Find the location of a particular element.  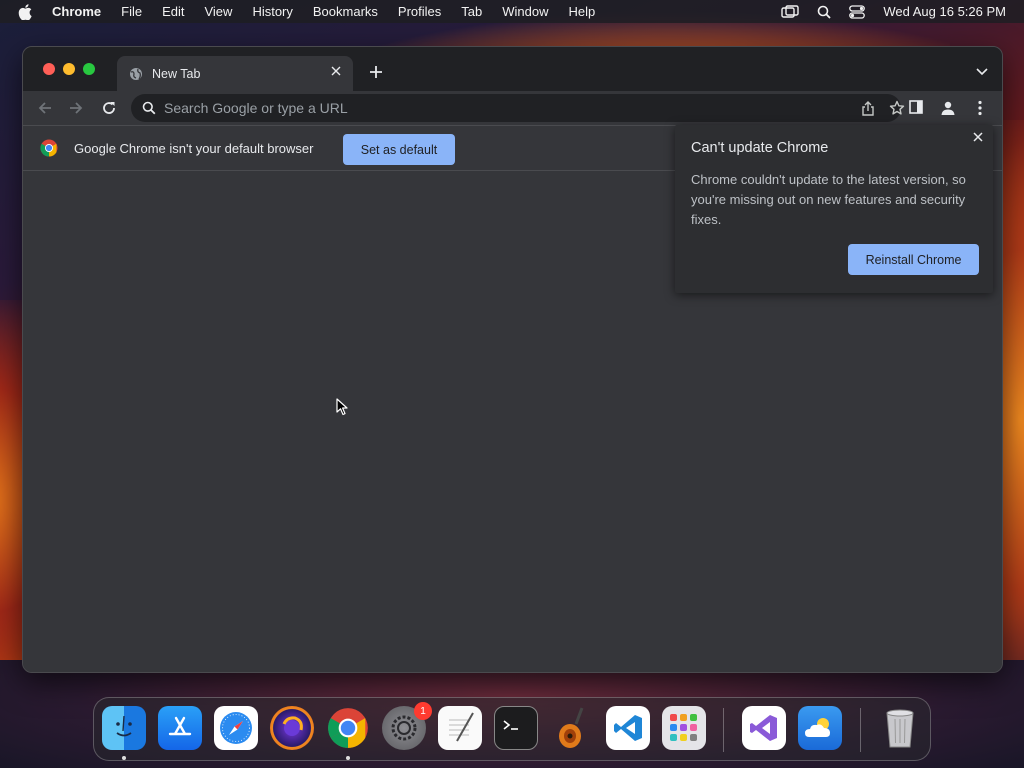

menu-bookmarks: Bookmarks is located at coordinates (345, 11).